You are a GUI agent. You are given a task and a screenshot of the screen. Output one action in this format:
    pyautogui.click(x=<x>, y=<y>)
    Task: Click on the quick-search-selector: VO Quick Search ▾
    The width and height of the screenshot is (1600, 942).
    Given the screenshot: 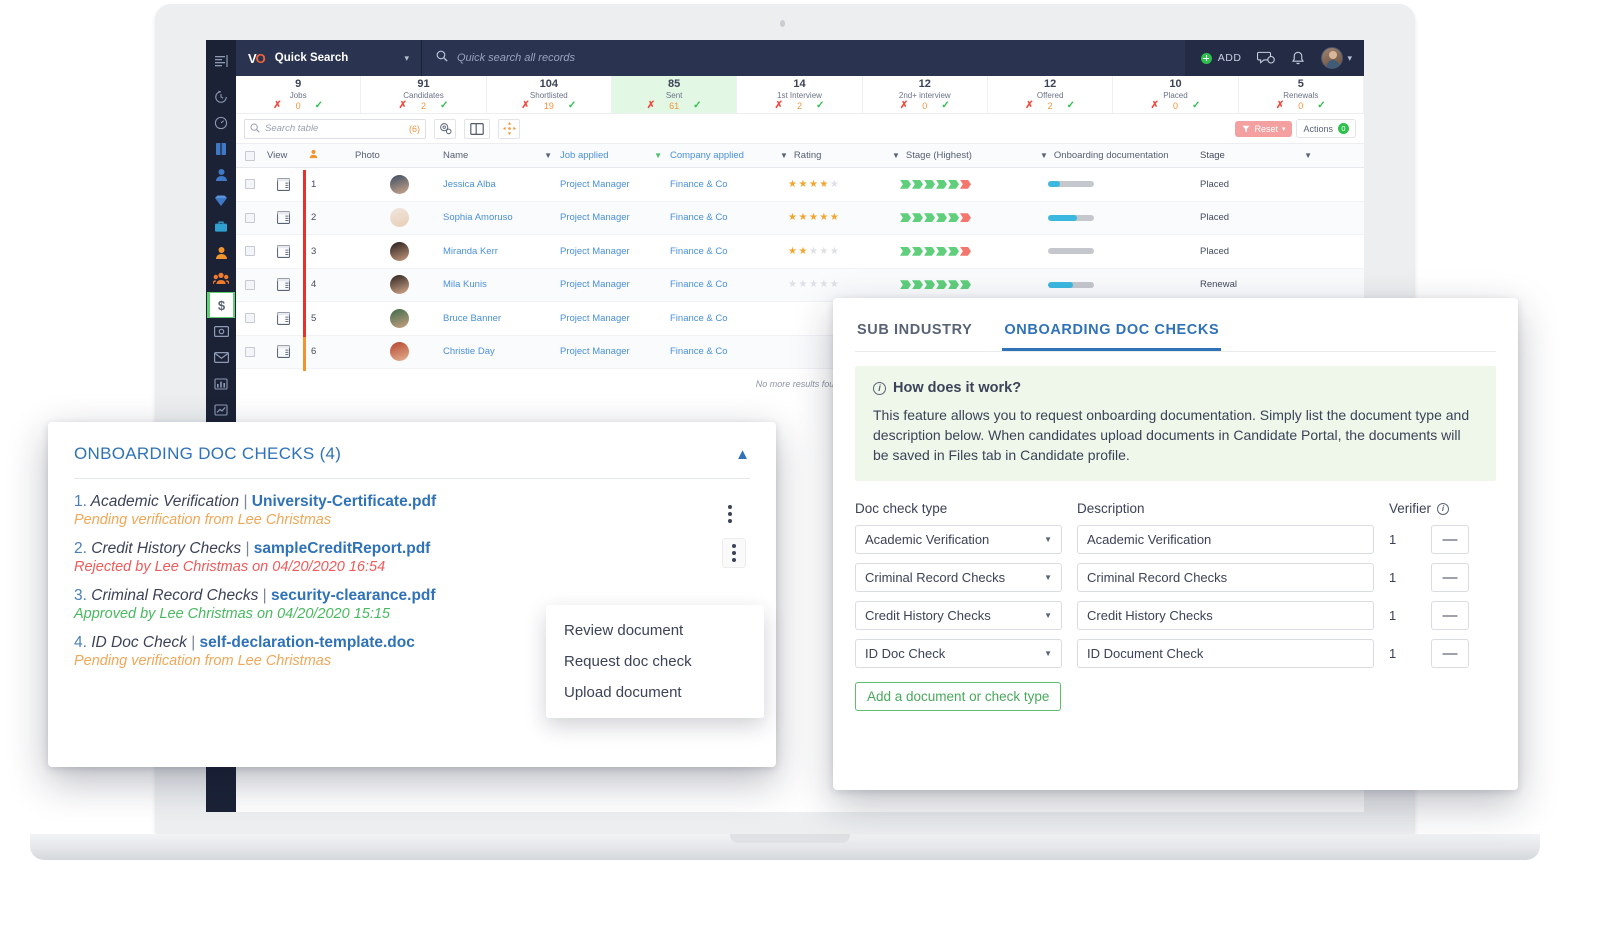 What is the action you would take?
    pyautogui.click(x=329, y=58)
    